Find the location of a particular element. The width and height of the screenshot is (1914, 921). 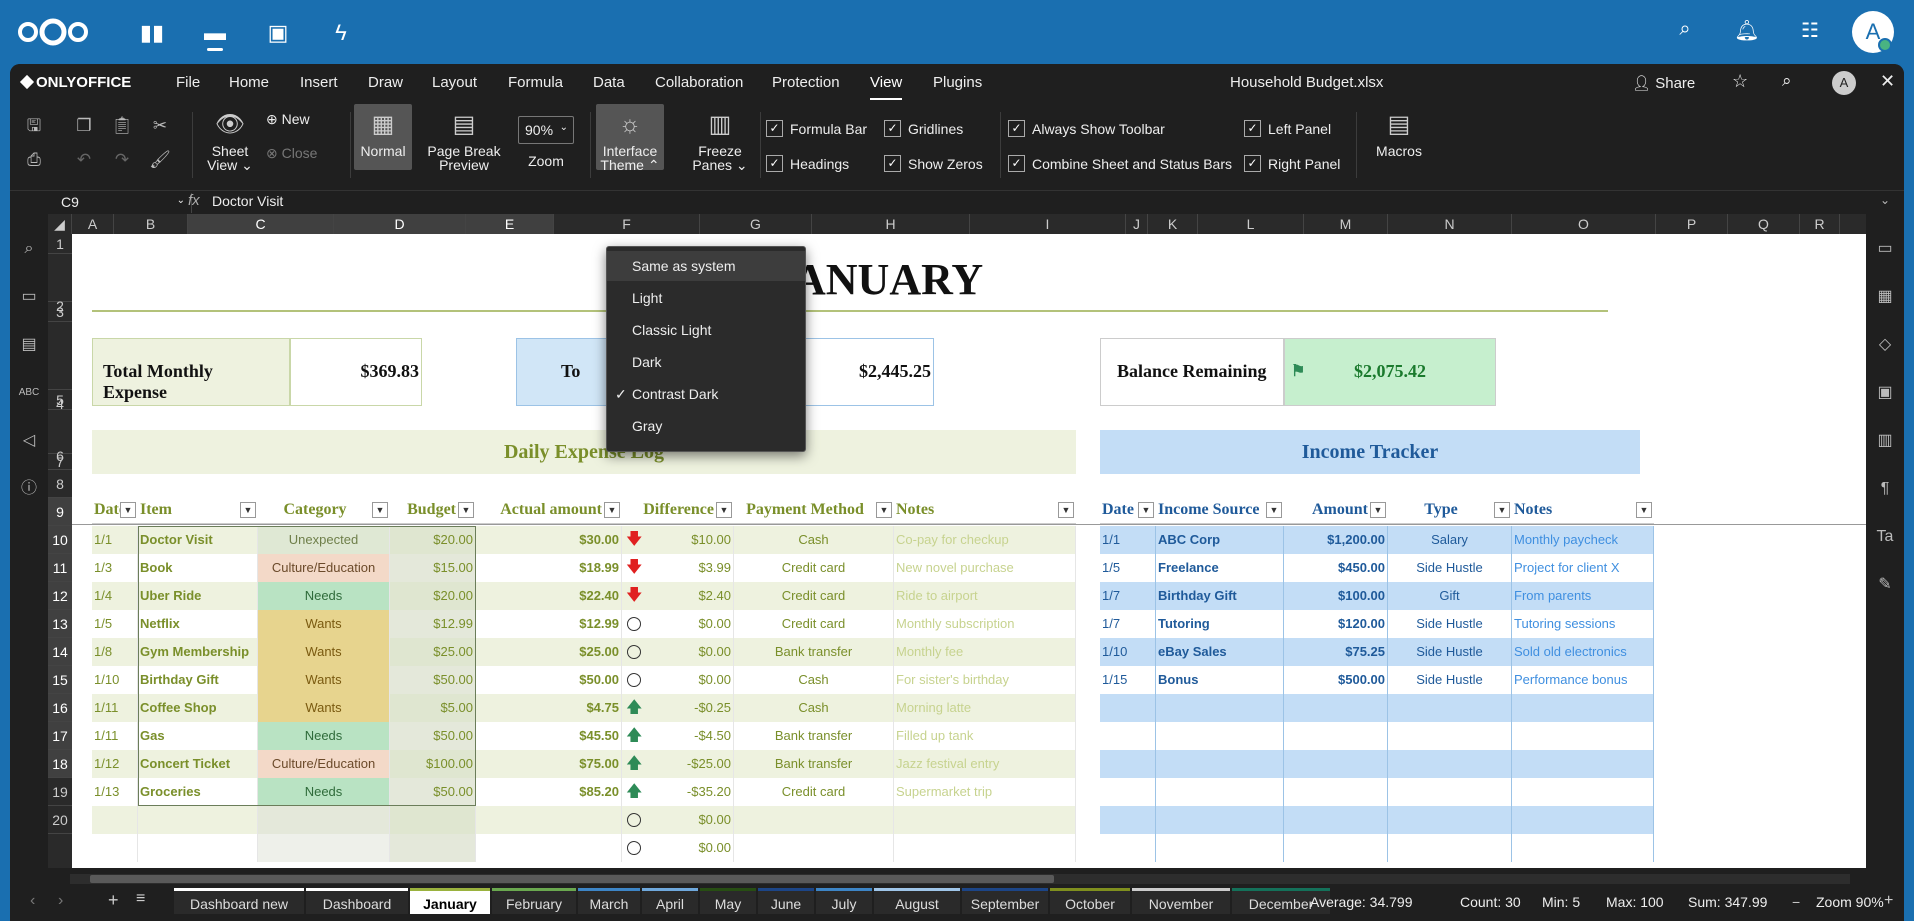

income-cell-notes: From parents is located at coordinates (1583, 596).